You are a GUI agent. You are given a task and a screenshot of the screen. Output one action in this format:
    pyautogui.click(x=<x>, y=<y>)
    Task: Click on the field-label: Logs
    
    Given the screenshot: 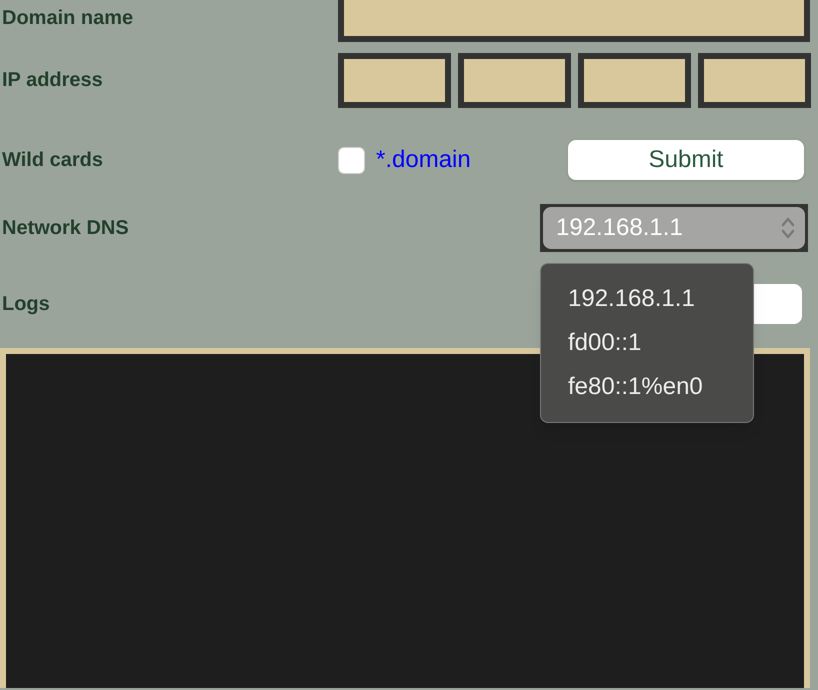 What is the action you would take?
    pyautogui.click(x=26, y=304)
    